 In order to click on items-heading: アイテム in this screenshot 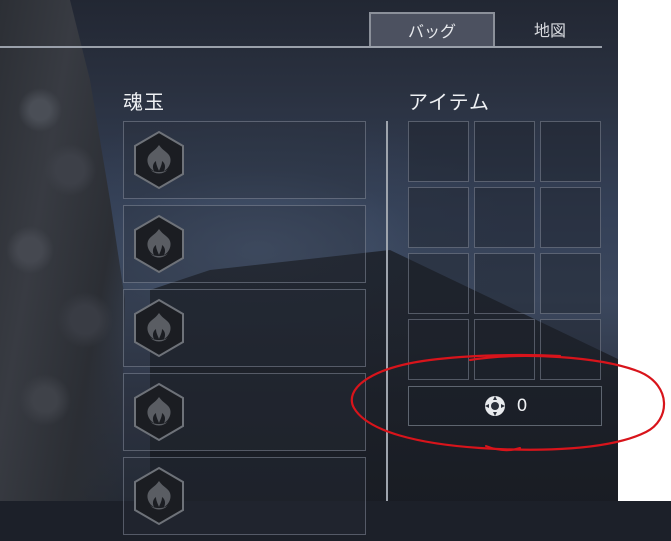, I will do `click(449, 102)`.